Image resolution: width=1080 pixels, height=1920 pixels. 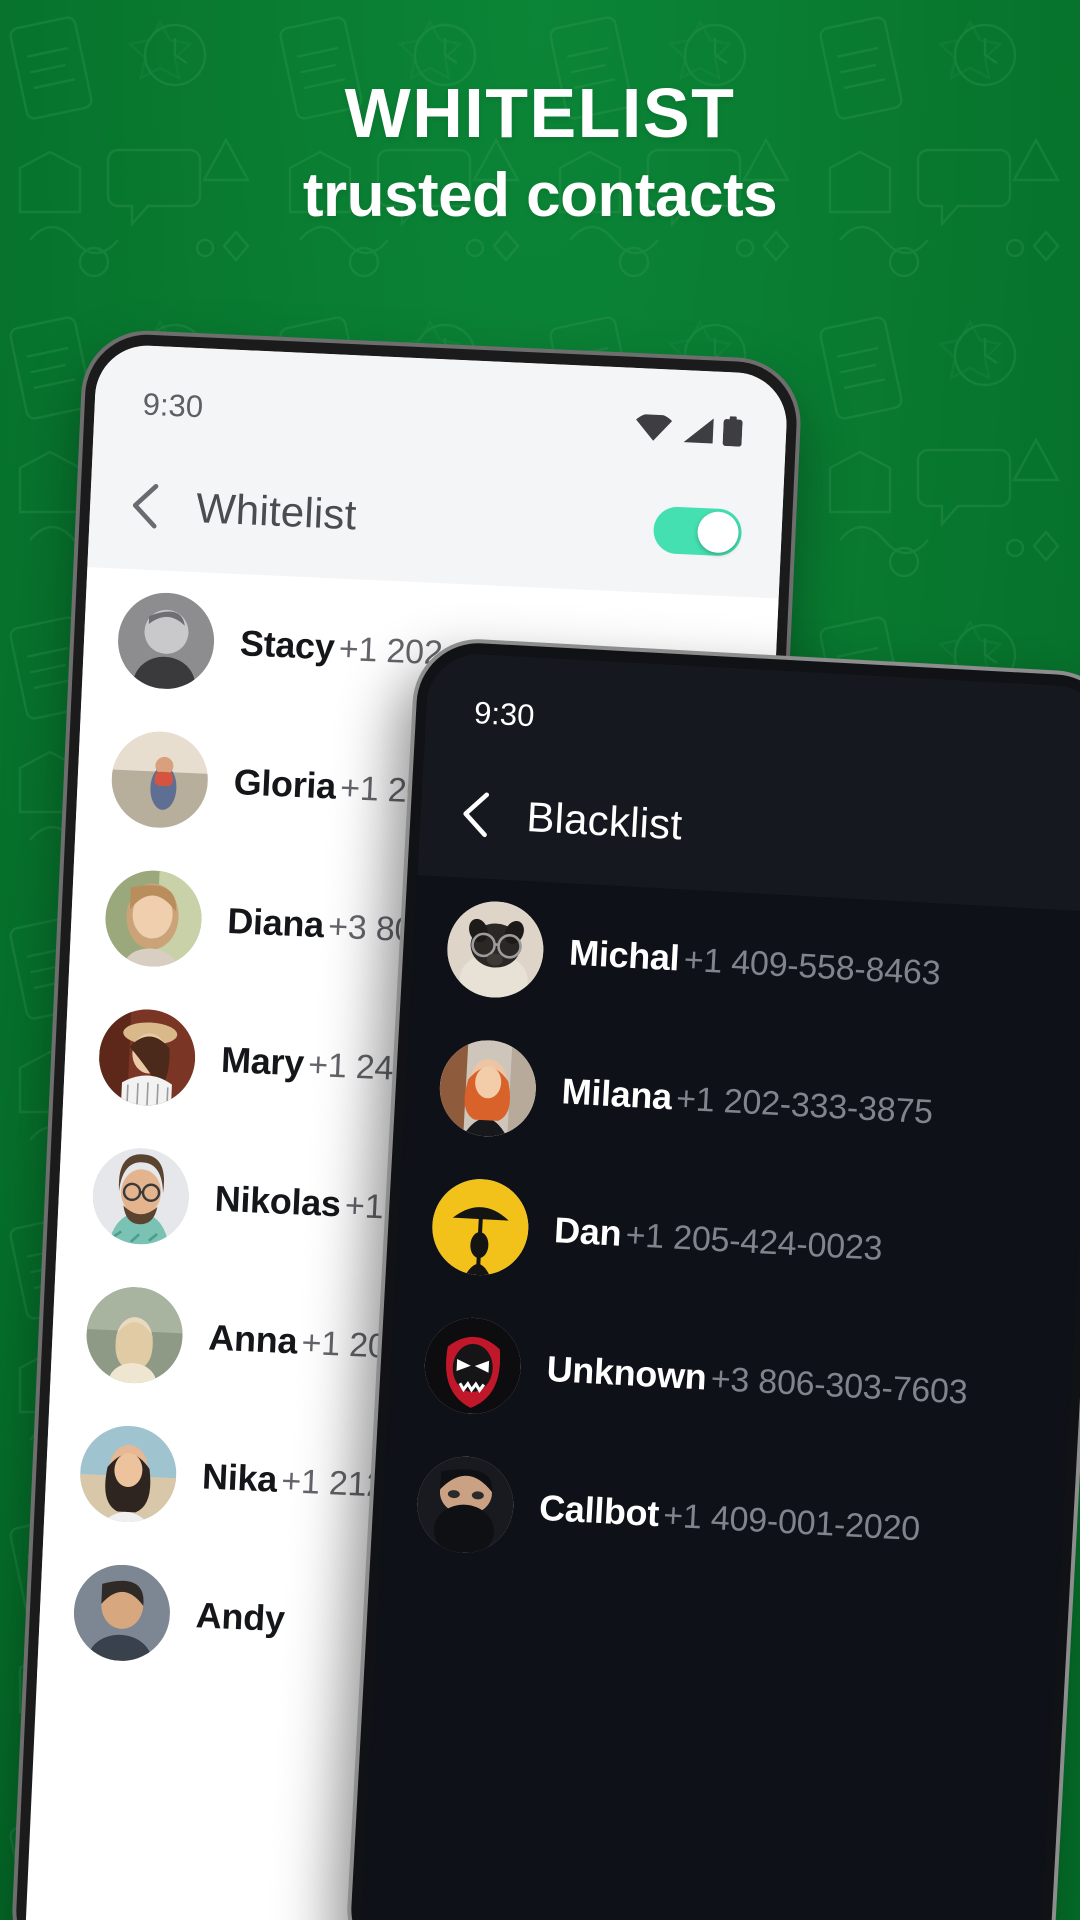 I want to click on contact-name: Mary, so click(x=262, y=1061).